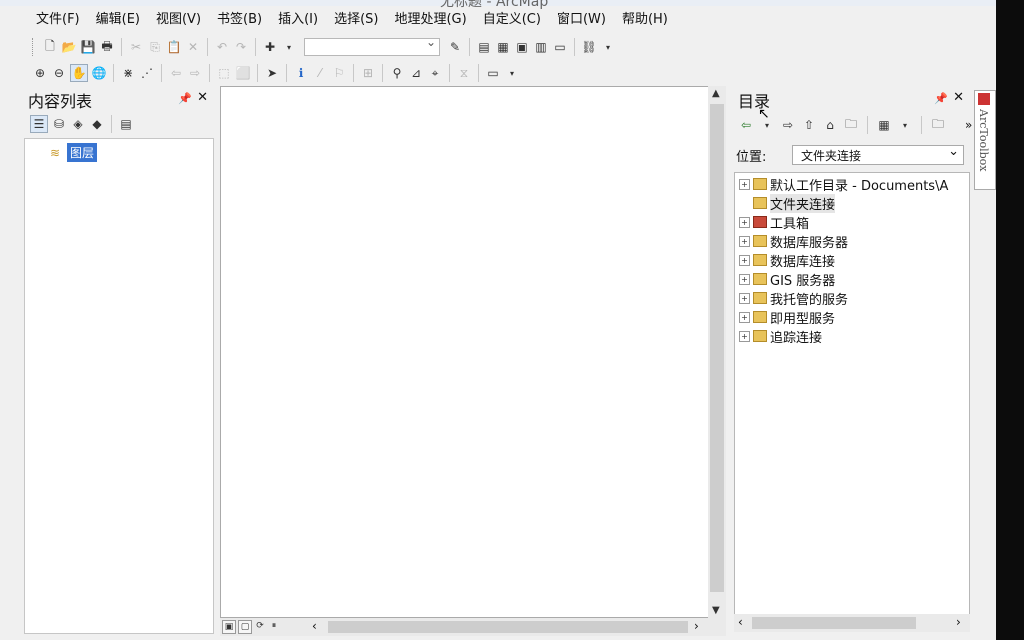 This screenshot has width=1024, height=640. What do you see at coordinates (40, 73) in the screenshot?
I see `zoom-in-icon: ⊕` at bounding box center [40, 73].